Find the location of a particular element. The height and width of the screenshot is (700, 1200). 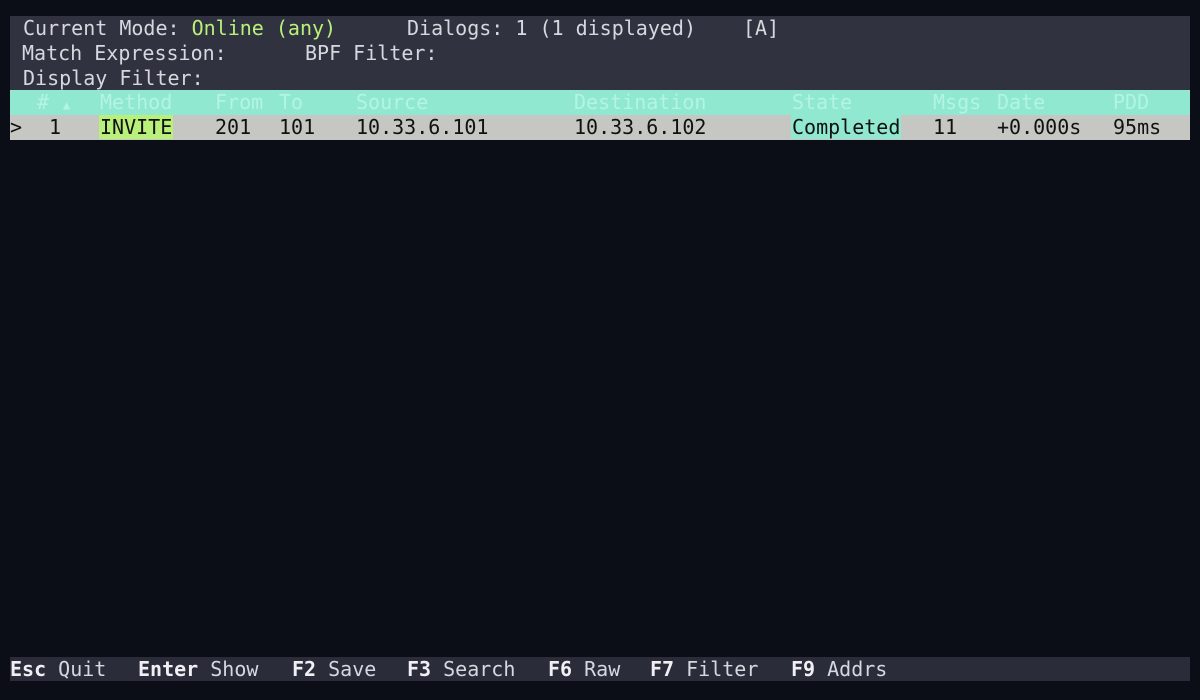

current-mode-value: Online (any) is located at coordinates (264, 28).